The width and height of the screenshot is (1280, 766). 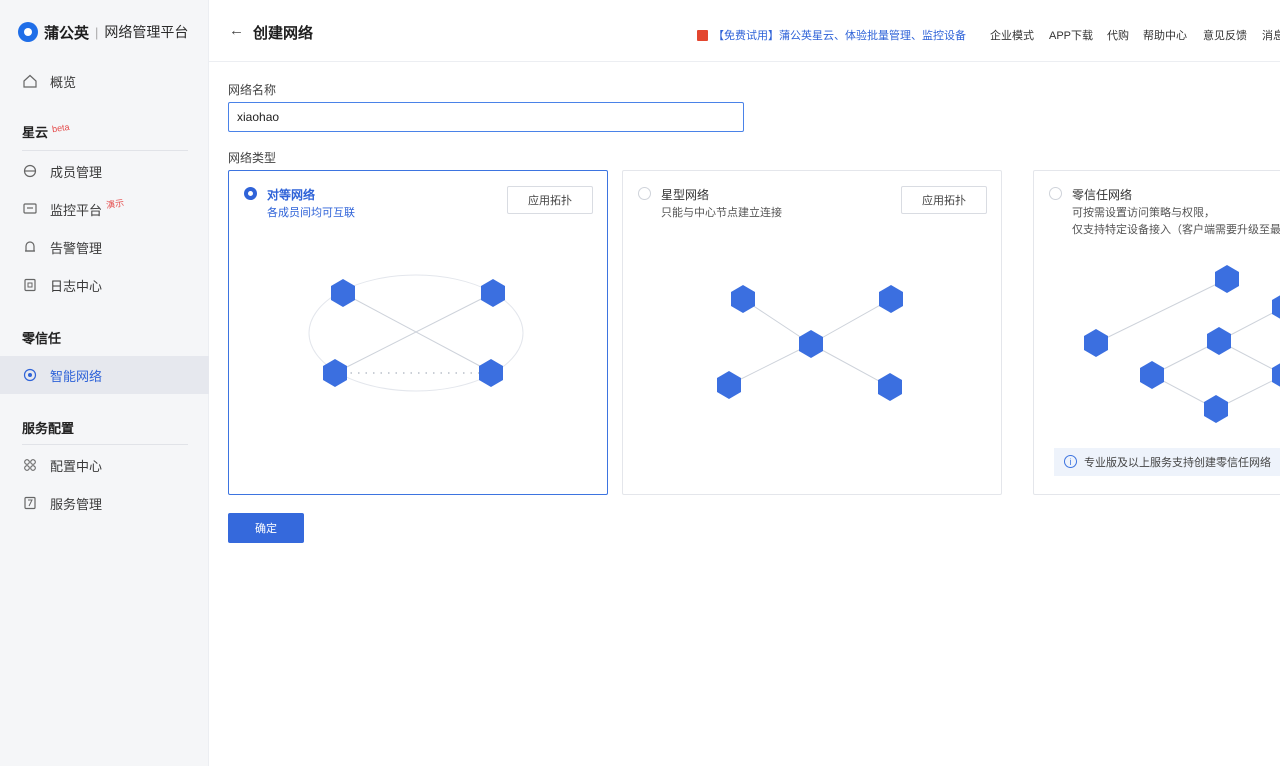 What do you see at coordinates (48, 428) in the screenshot?
I see `section-service-config: 服务配置` at bounding box center [48, 428].